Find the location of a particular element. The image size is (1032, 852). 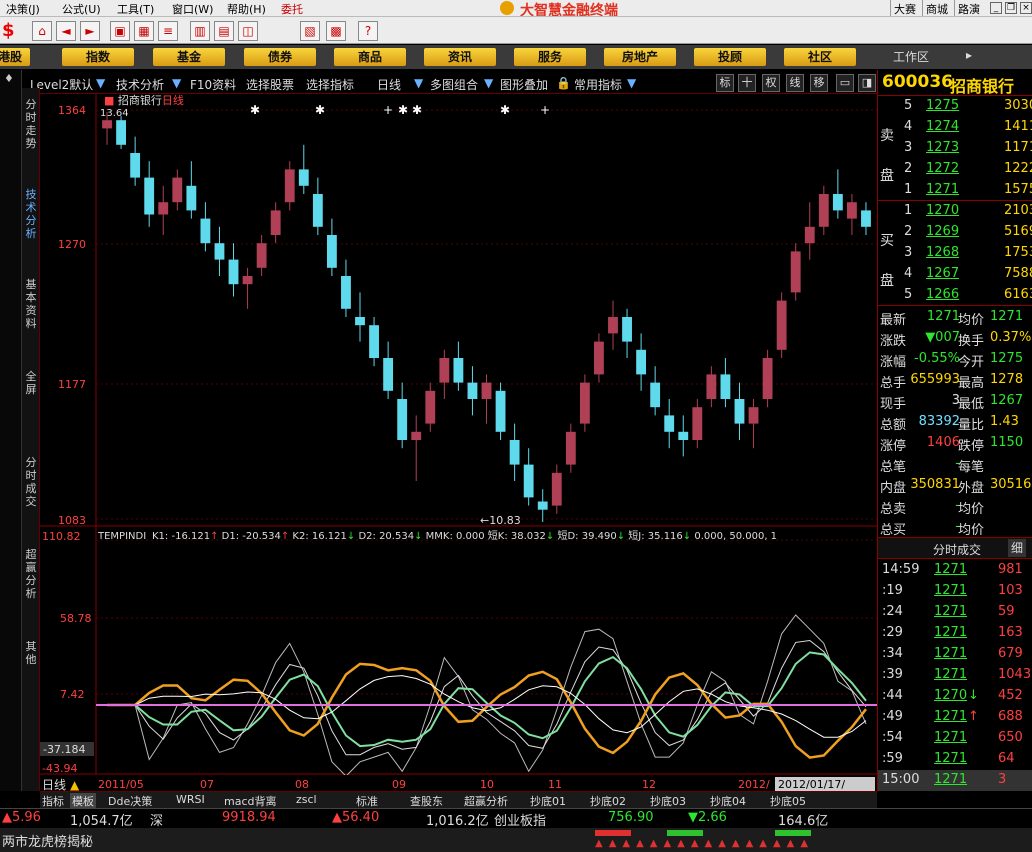

level2-arrow-icon: ▼ is located at coordinates (100, 83).